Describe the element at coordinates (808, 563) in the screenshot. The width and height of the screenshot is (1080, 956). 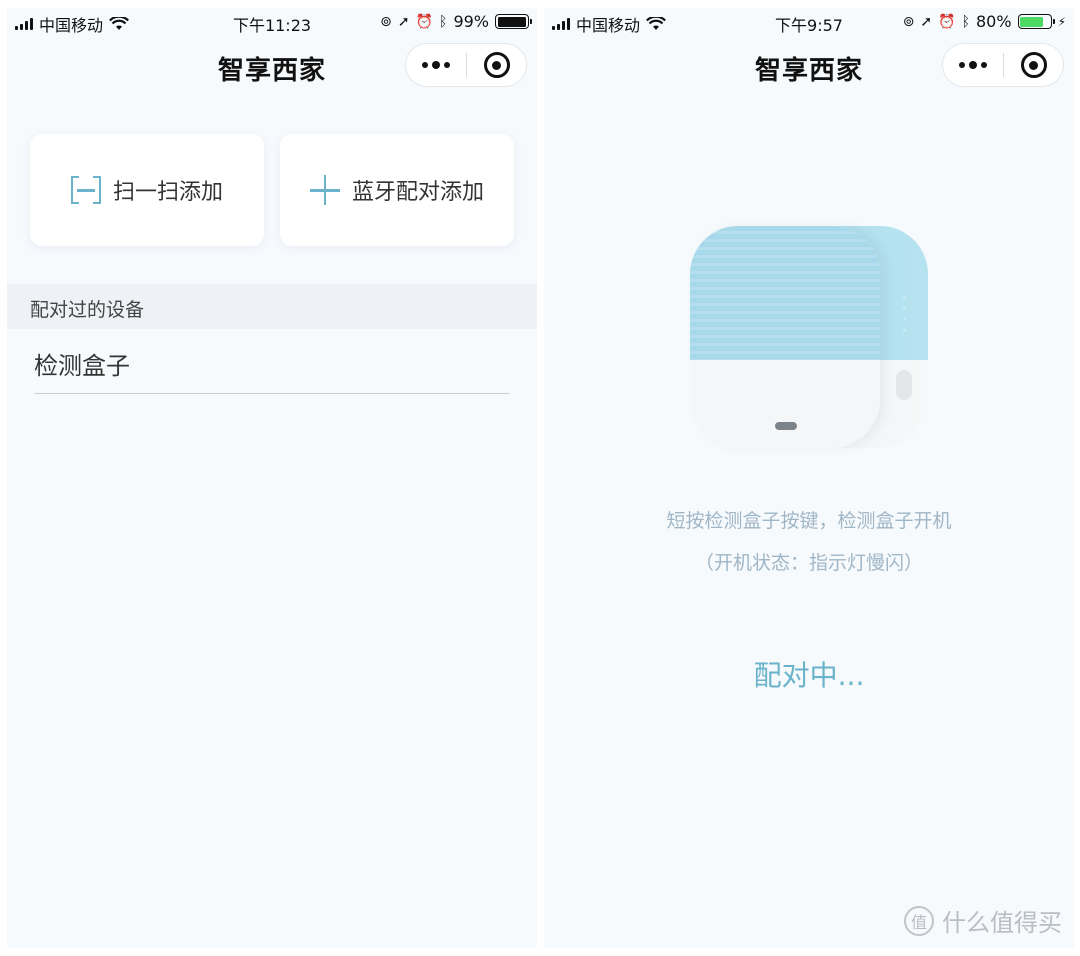
I see `pairing-instruction-note: （开机状态：指示灯慢闪）` at that location.